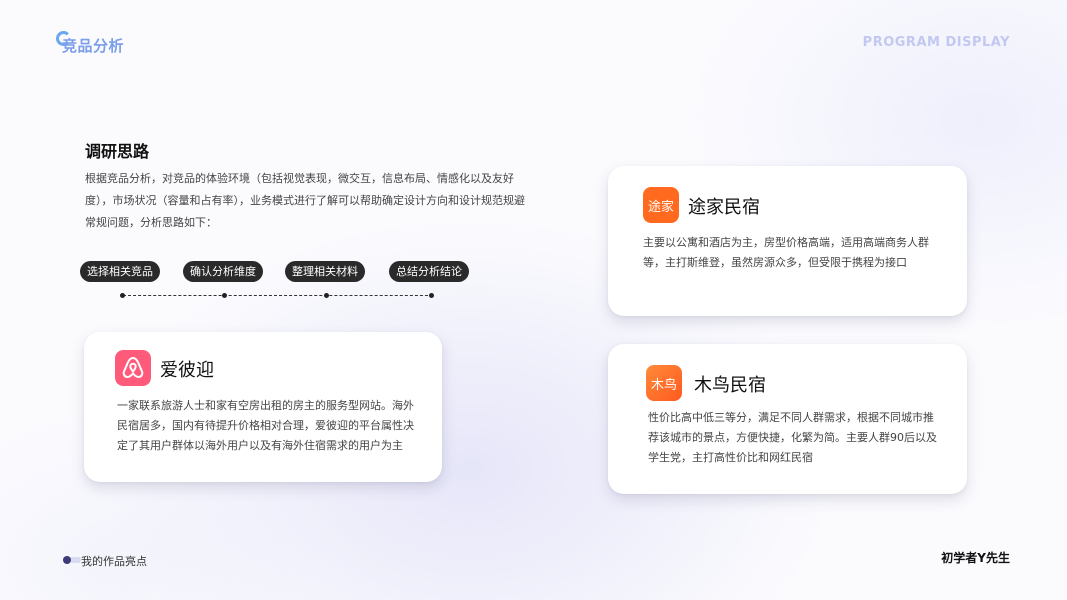 The width and height of the screenshot is (1067, 600). I want to click on section-title: 调研思路, so click(117, 151).